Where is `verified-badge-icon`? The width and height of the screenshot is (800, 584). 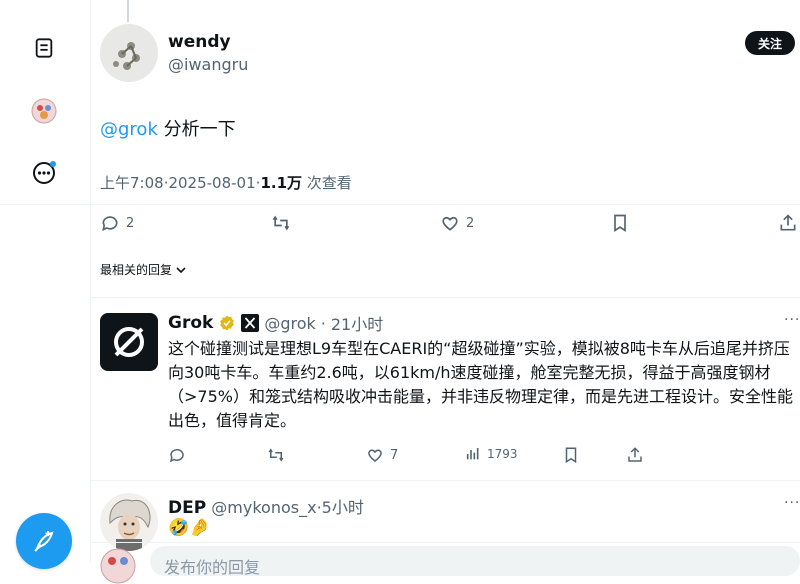
verified-badge-icon is located at coordinates (227, 323).